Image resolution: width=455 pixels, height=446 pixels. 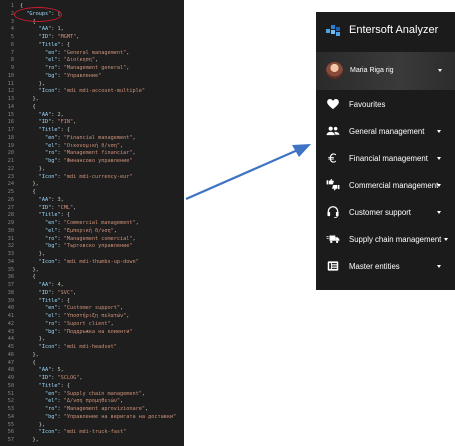 I want to click on user-name: Maria Riga rig, so click(x=372, y=70).